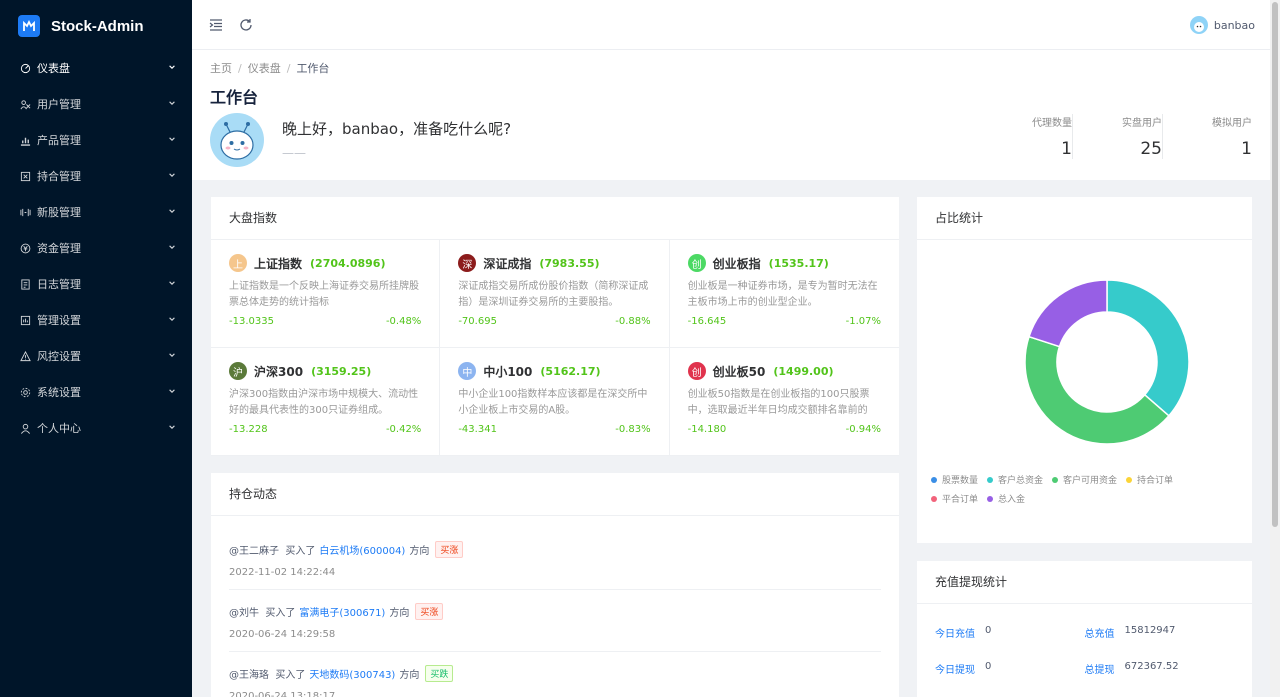  Describe the element at coordinates (955, 668) in the screenshot. I see `funds-label-link: 今日提现` at that location.